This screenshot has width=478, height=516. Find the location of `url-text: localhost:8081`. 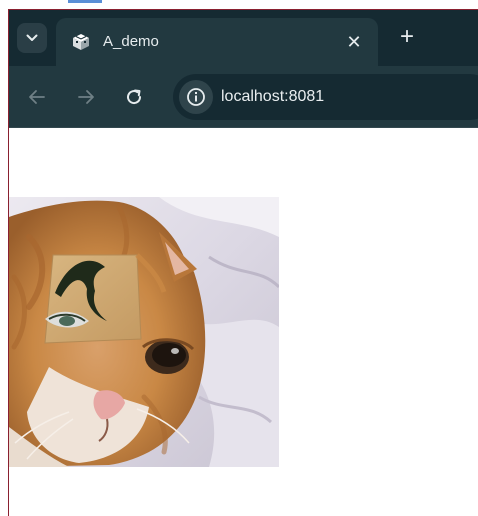

url-text: localhost:8081 is located at coordinates (272, 97).